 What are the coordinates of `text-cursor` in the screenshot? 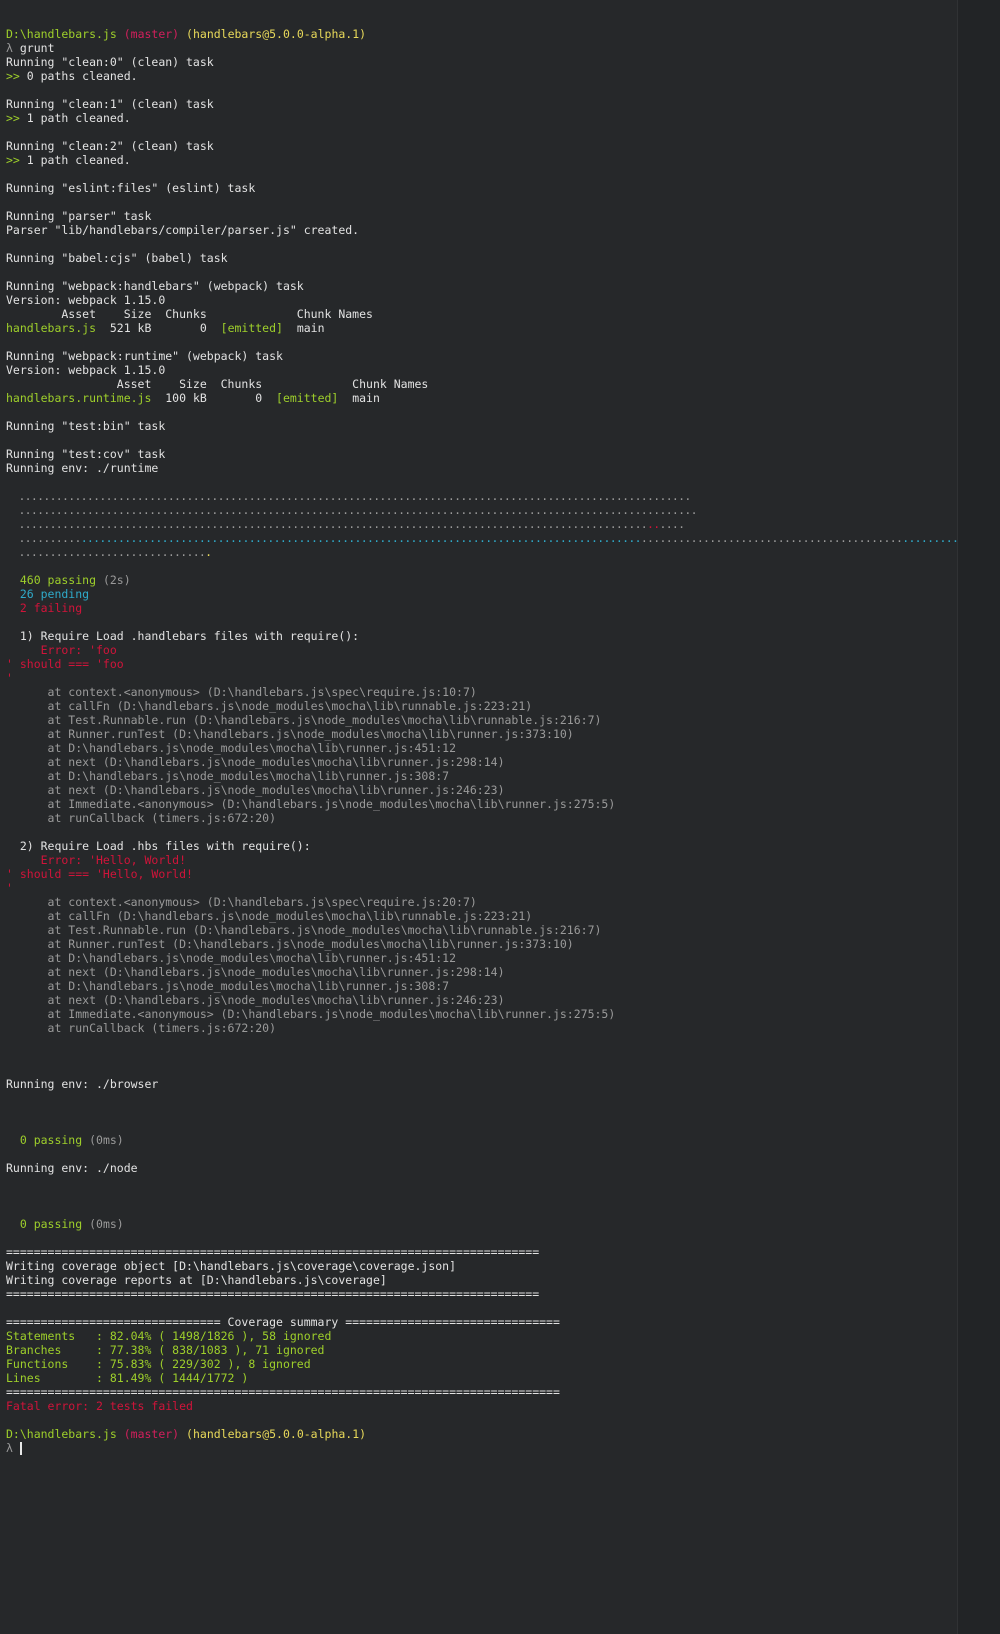 It's located at (20, 1448).